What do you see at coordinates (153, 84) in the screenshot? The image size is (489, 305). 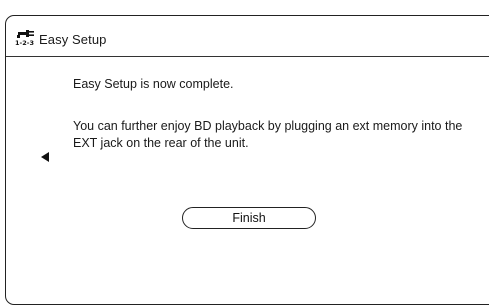 I see `completion-message: Easy Setup is now complete.` at bounding box center [153, 84].